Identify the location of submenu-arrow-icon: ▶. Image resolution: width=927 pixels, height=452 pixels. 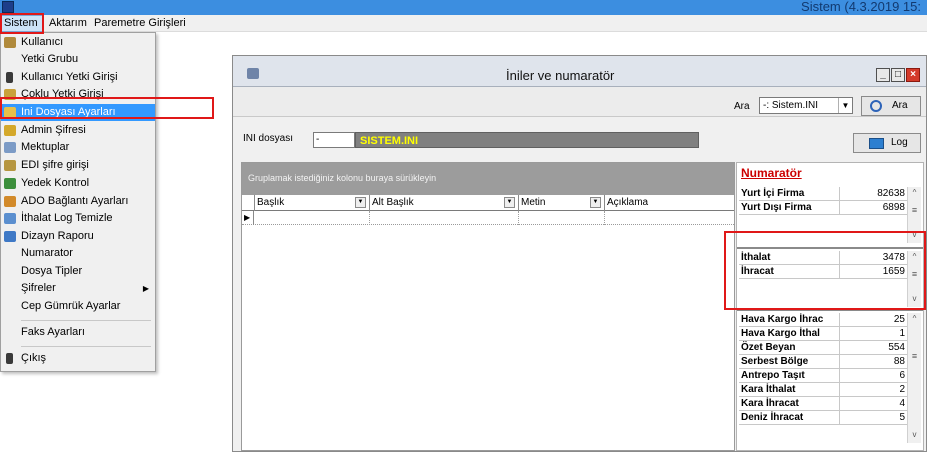
(145, 288).